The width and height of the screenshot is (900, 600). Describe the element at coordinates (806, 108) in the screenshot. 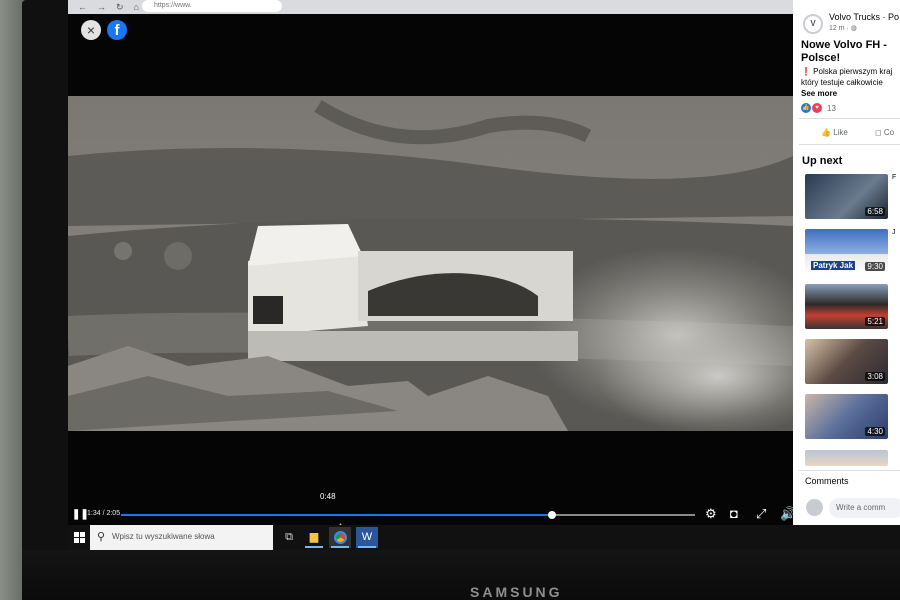

I see `like-reaction-icon: 👍` at that location.